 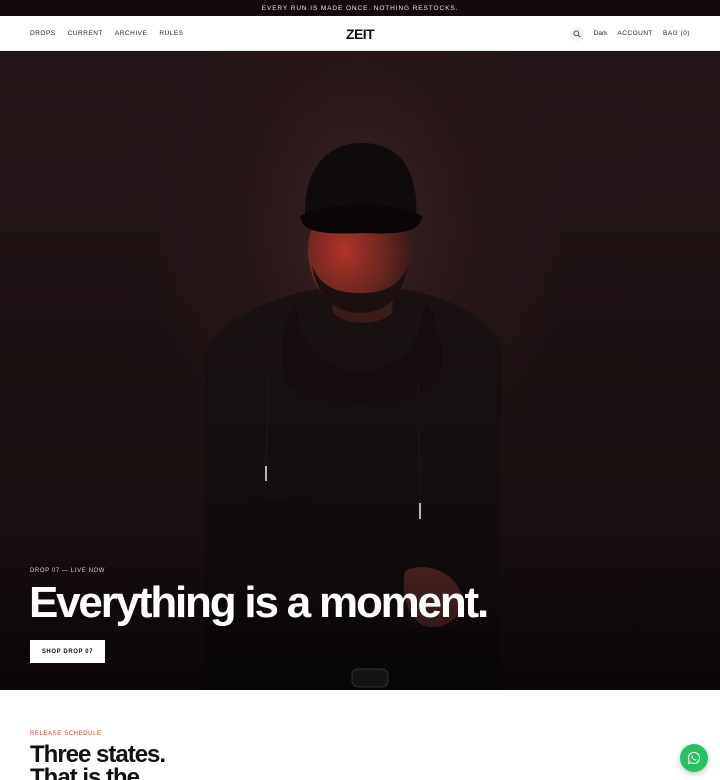 What do you see at coordinates (676, 33) in the screenshot?
I see `bag-link: BAG (0)` at bounding box center [676, 33].